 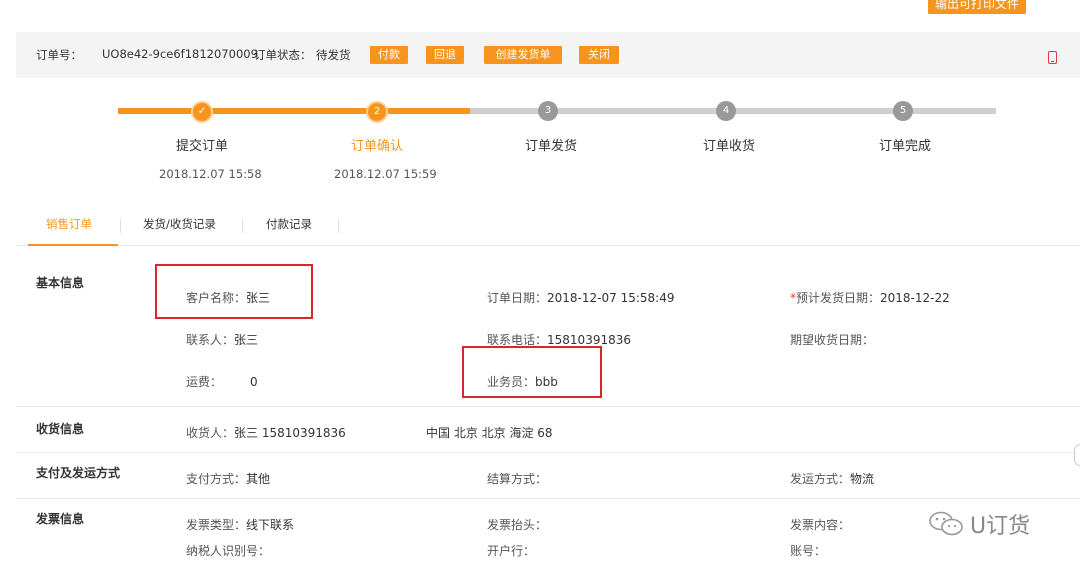 I want to click on close-order-button: 关闭, so click(x=599, y=55).